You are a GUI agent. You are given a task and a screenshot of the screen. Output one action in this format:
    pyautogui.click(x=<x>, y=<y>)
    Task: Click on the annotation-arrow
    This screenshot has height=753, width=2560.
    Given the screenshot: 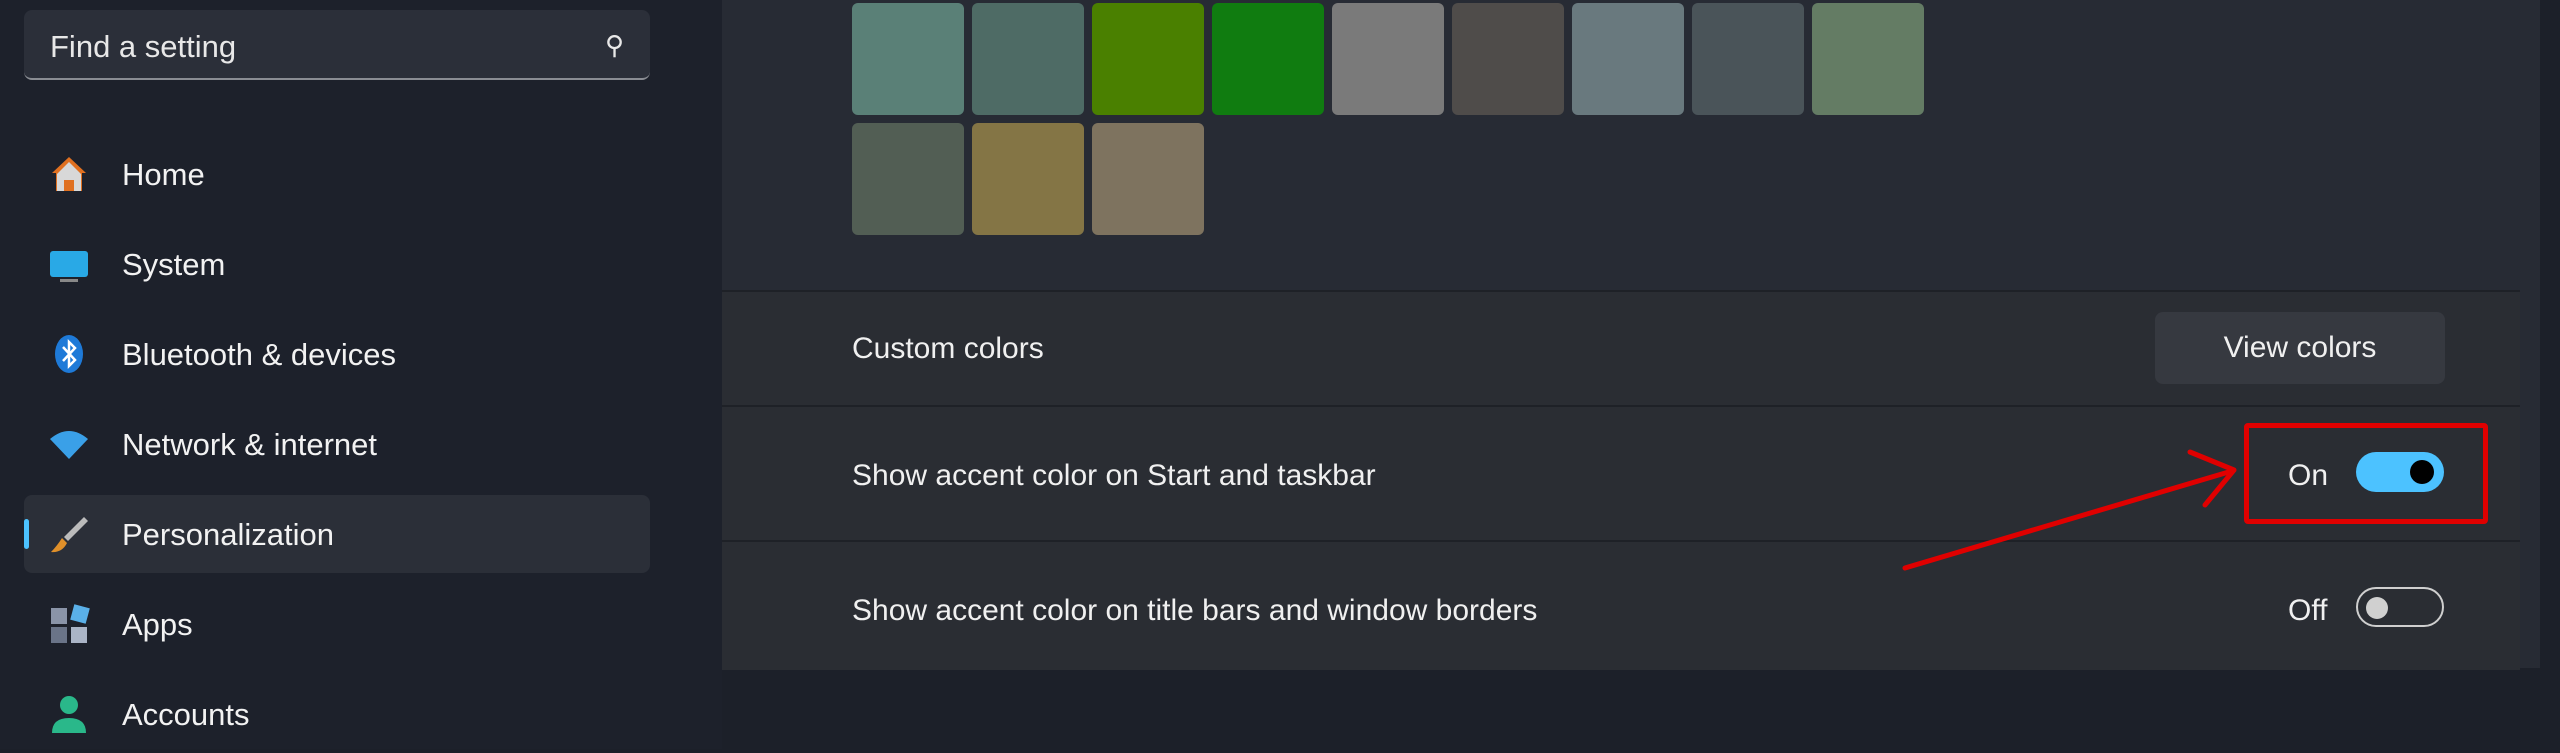 What is the action you would take?
    pyautogui.click(x=2069, y=510)
    